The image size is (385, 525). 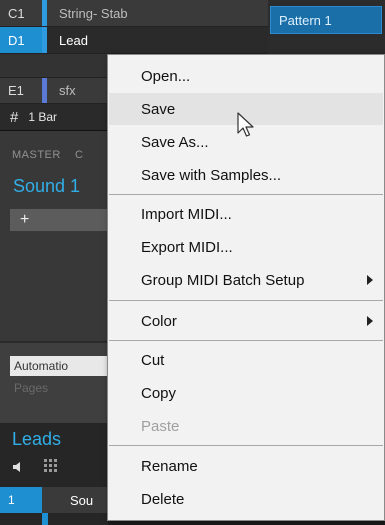 What do you see at coordinates (245, 124) in the screenshot?
I see `mouse-pointer-icon` at bounding box center [245, 124].